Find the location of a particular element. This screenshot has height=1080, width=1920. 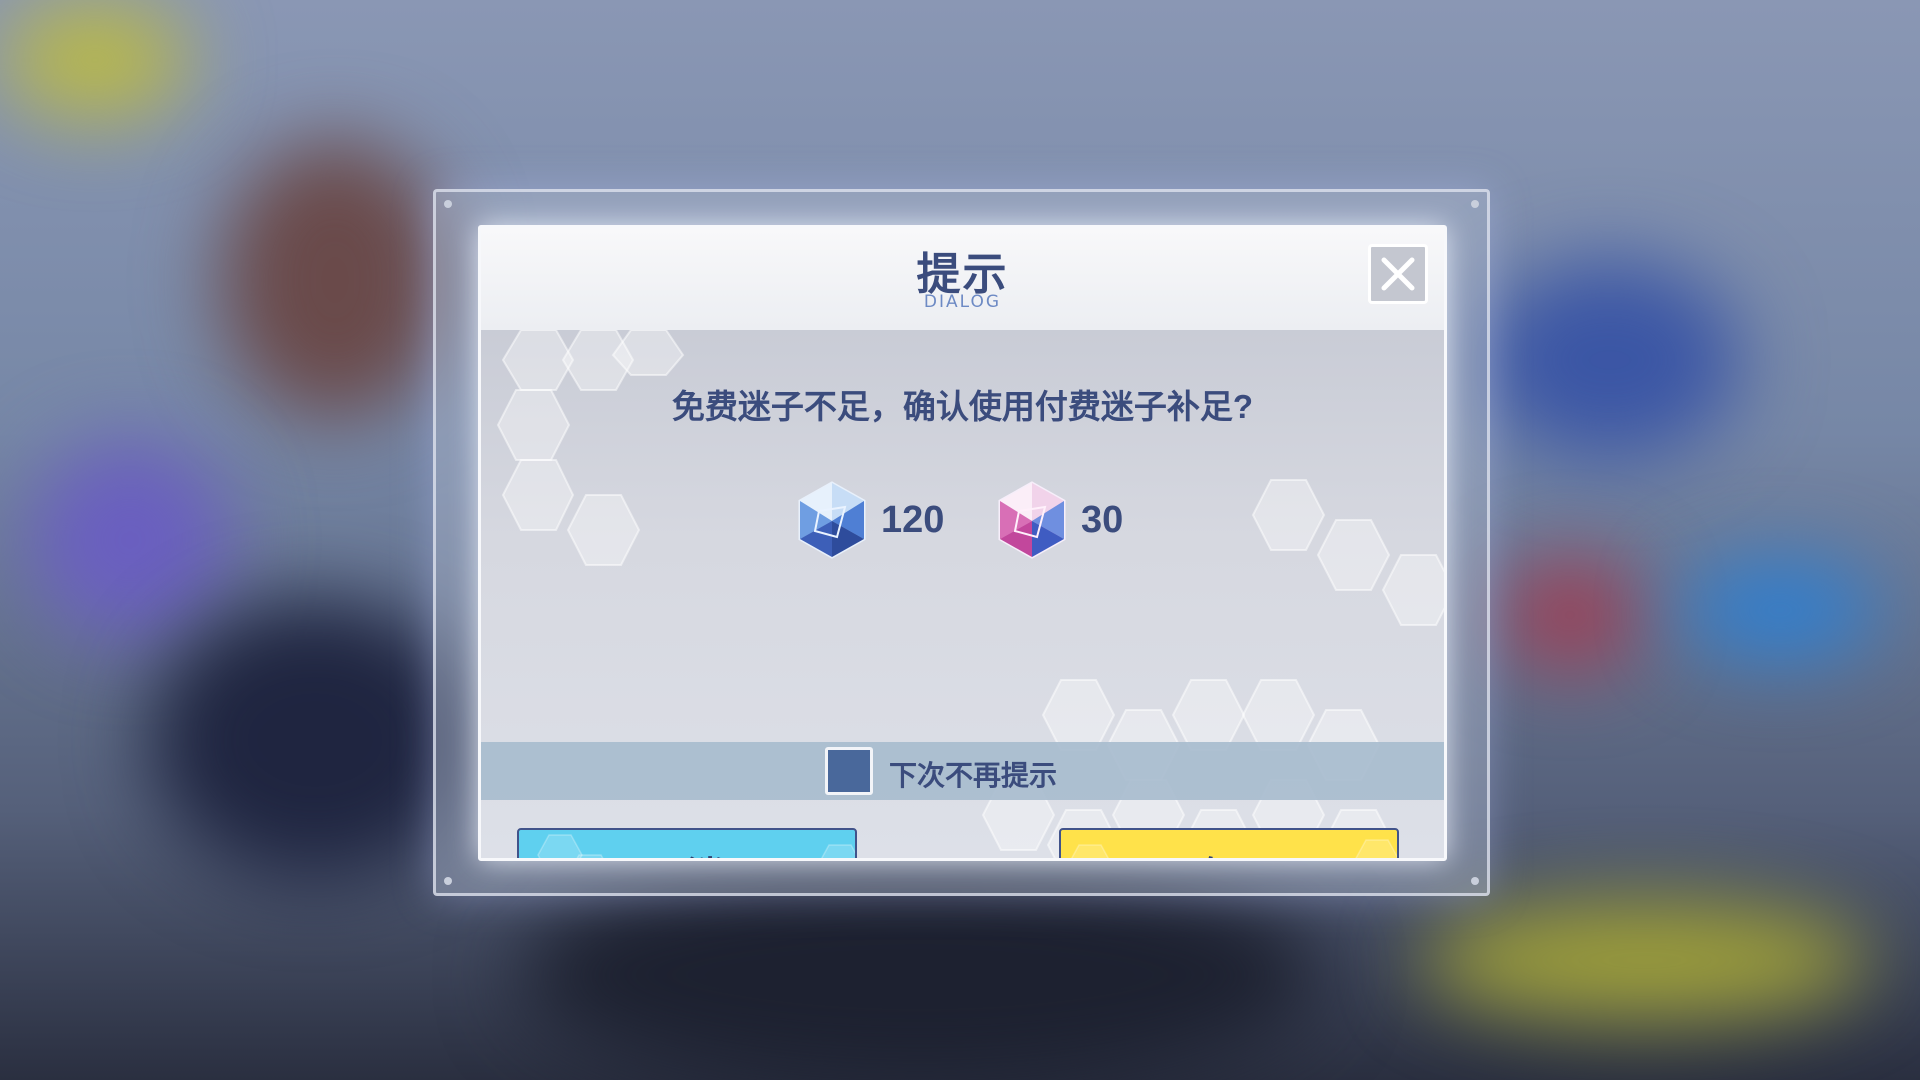

close-button is located at coordinates (1398, 274).